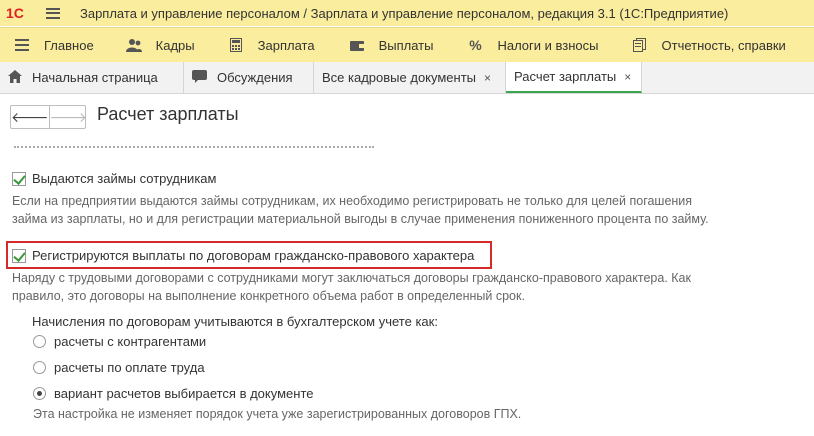 This screenshot has width=814, height=436. I want to click on section-payments: Выплаты, so click(391, 45).